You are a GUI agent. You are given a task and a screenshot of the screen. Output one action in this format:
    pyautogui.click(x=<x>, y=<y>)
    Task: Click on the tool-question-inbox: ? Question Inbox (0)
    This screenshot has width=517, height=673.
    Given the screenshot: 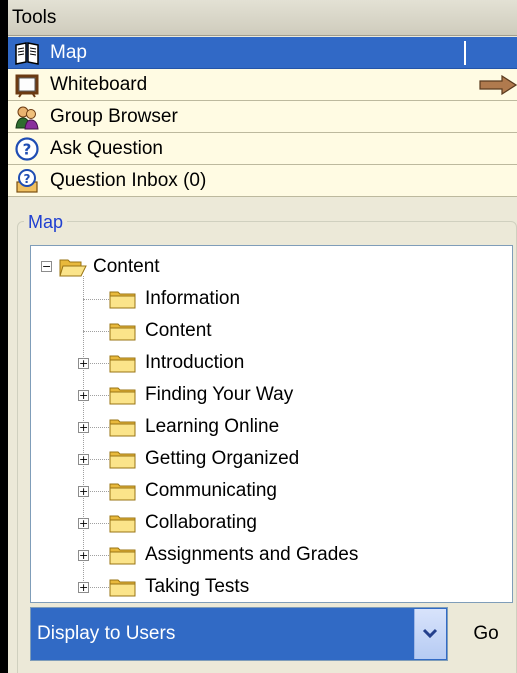 What is the action you would take?
    pyautogui.click(x=262, y=181)
    